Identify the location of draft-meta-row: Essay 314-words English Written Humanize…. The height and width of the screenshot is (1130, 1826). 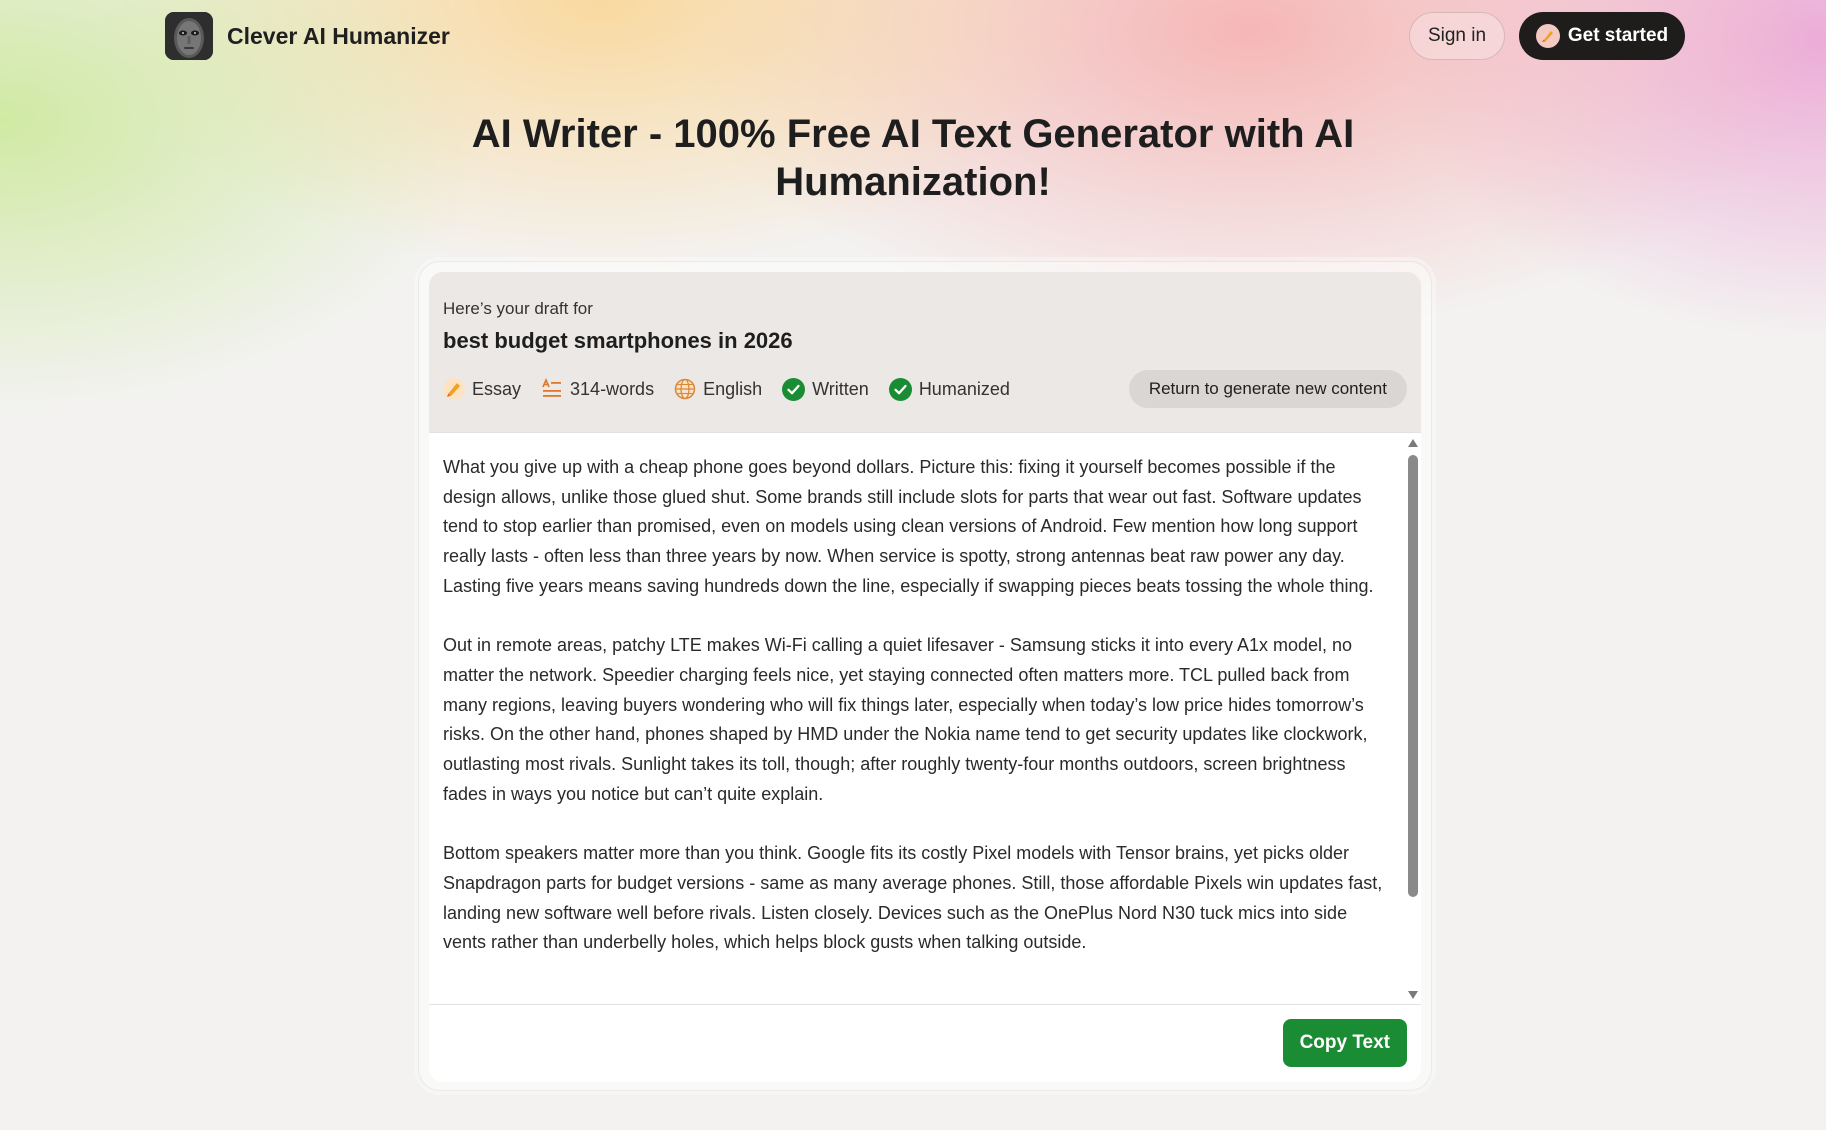
(736, 389).